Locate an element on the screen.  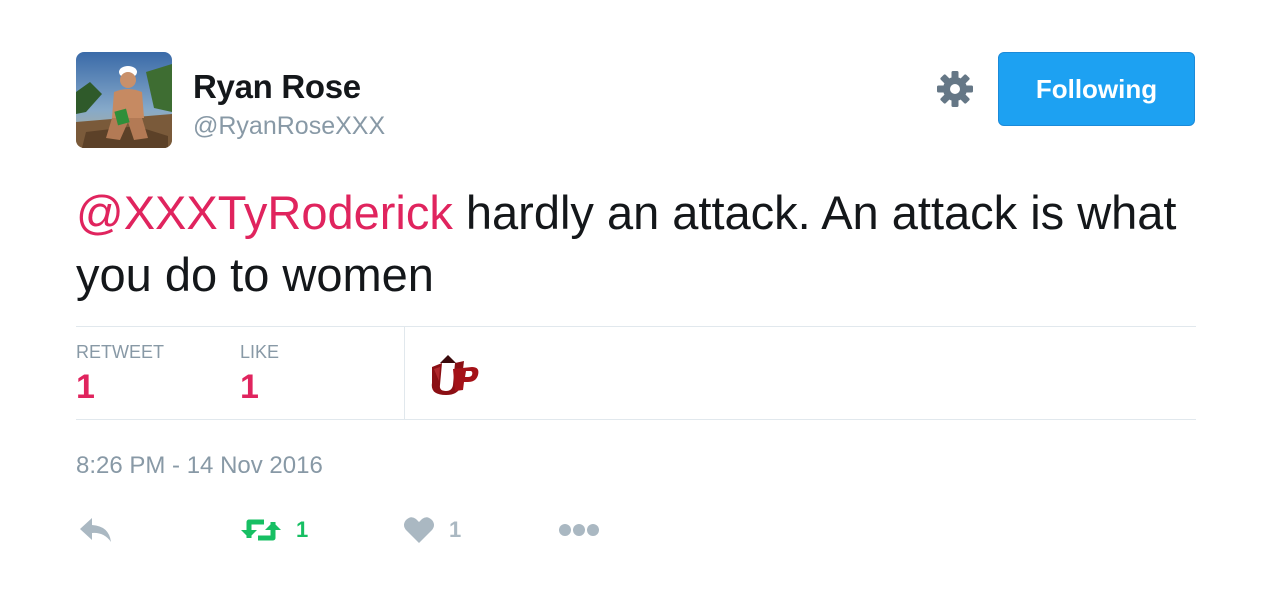
more-button is located at coordinates (579, 530).